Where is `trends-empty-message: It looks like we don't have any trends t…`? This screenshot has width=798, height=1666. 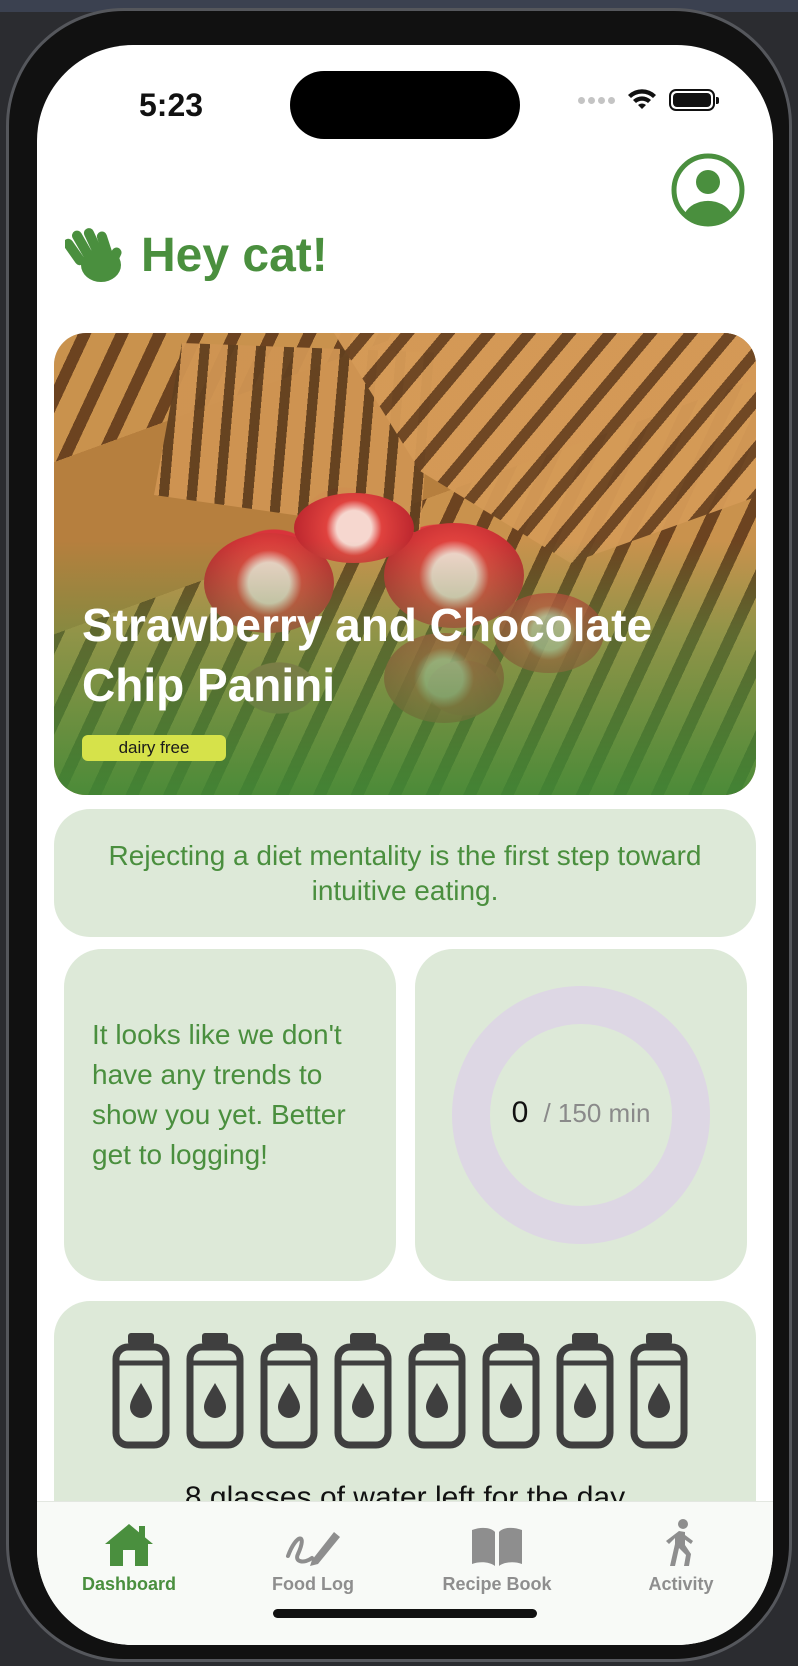 trends-empty-message: It looks like we don't have any trends t… is located at coordinates (219, 1094).